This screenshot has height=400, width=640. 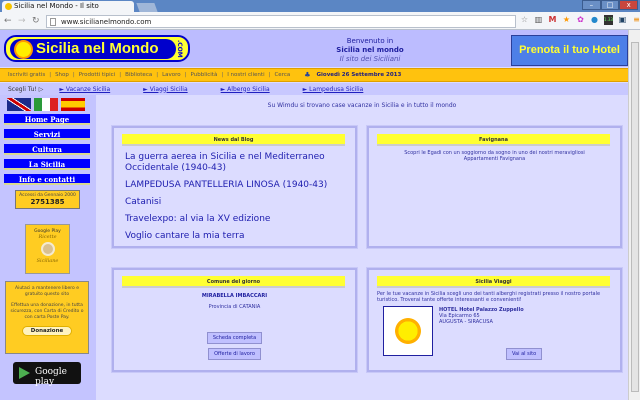 What do you see at coordinates (493, 282) in the screenshot?
I see `viaggi-title: Sicilia Viaggi` at bounding box center [493, 282].